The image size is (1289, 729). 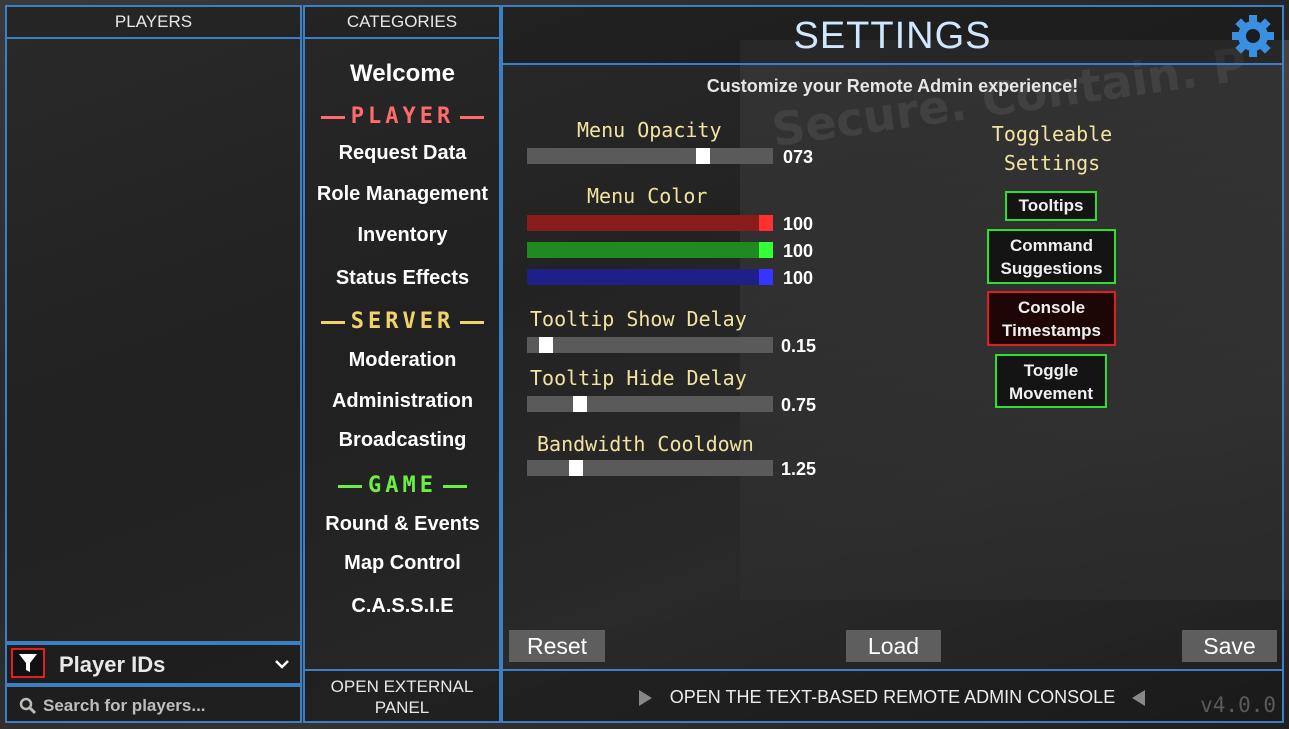 I want to click on gear-icon, so click(x=1253, y=36).